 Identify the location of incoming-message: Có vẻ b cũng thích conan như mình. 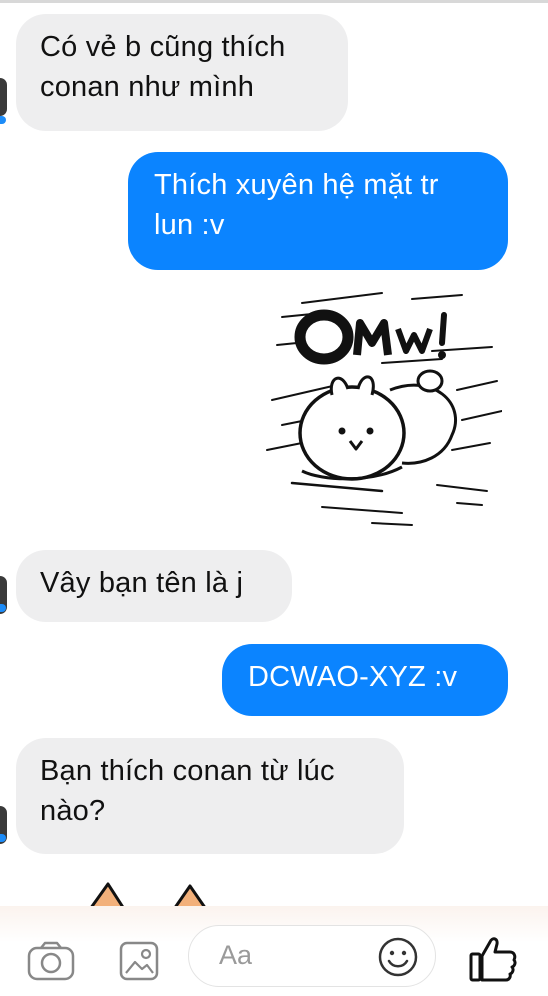
(182, 72).